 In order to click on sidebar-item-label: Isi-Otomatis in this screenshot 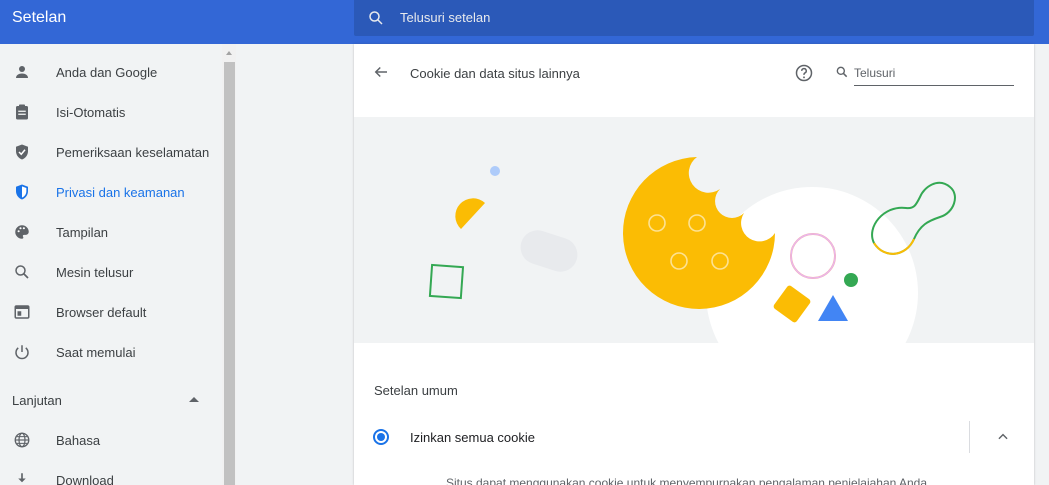, I will do `click(91, 112)`.